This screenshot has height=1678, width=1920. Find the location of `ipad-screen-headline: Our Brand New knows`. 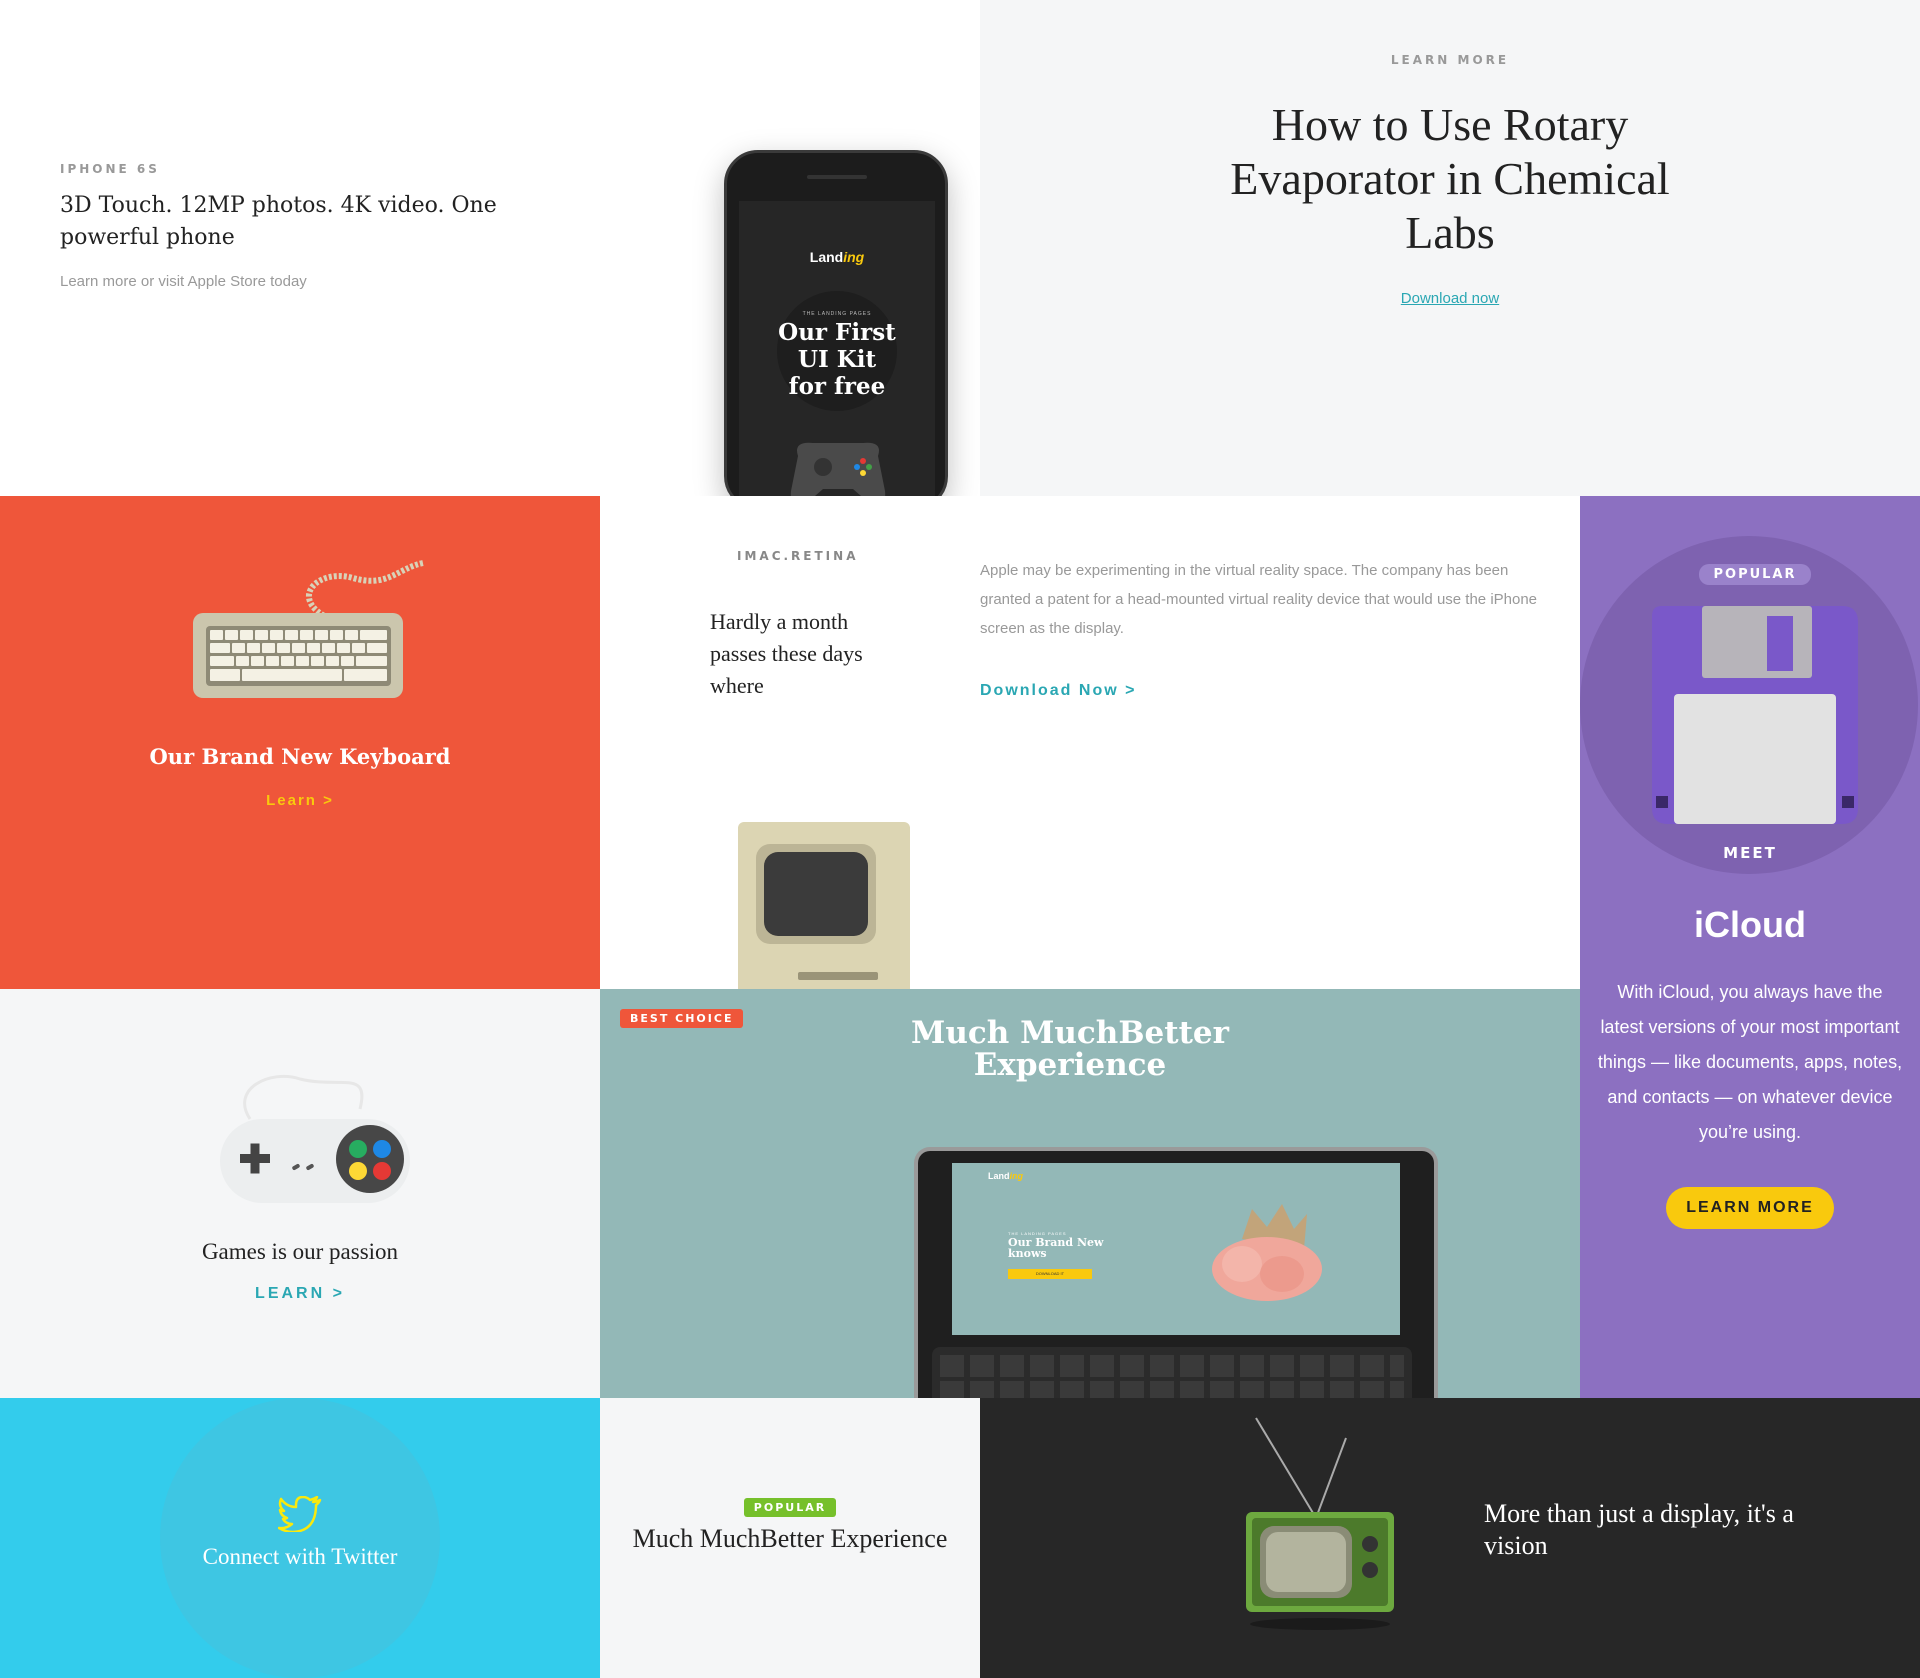

ipad-screen-headline: Our Brand New knows is located at coordinates (1056, 1248).